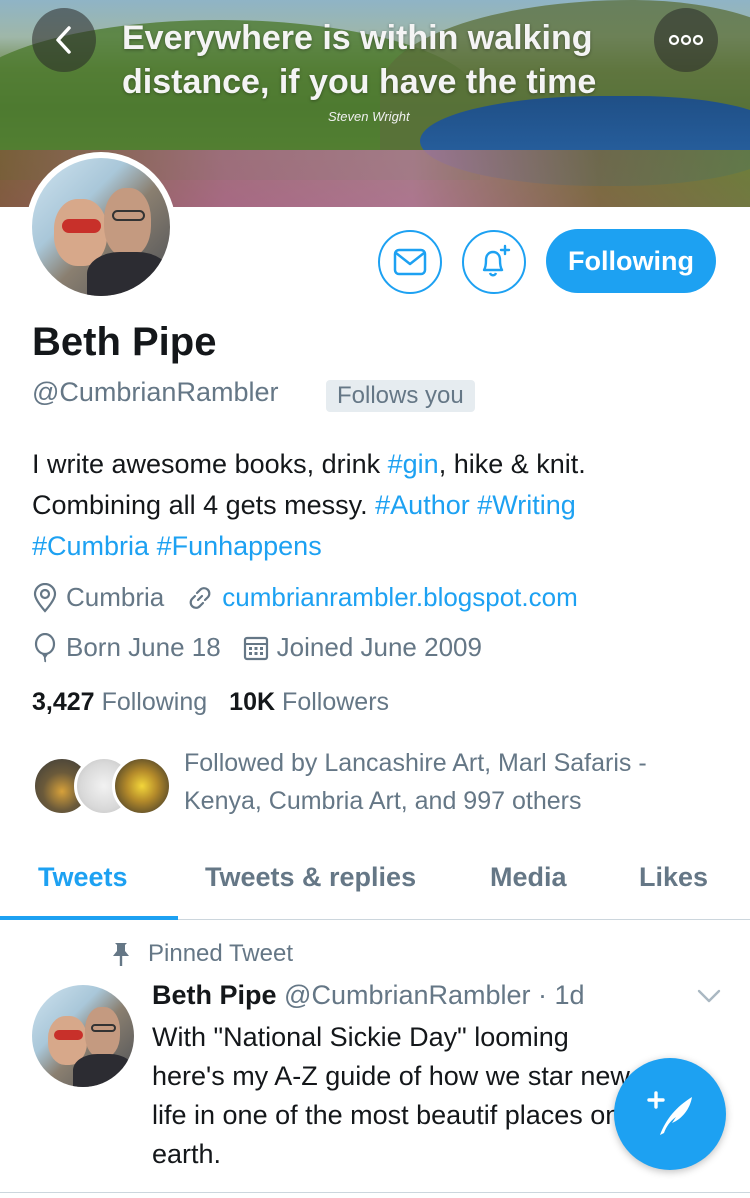  What do you see at coordinates (154, 702) in the screenshot?
I see `following-label: Following` at bounding box center [154, 702].